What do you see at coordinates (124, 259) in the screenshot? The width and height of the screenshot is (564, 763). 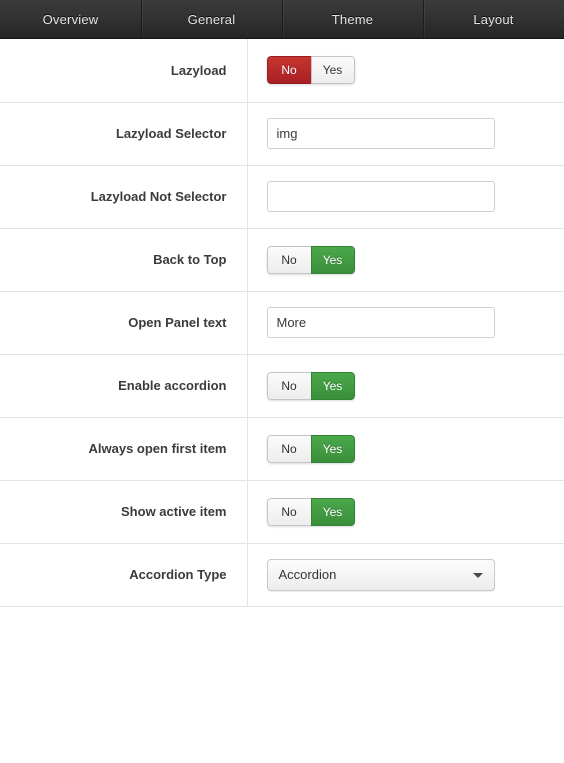 I see `field-label-back-to-top: Back to Top` at bounding box center [124, 259].